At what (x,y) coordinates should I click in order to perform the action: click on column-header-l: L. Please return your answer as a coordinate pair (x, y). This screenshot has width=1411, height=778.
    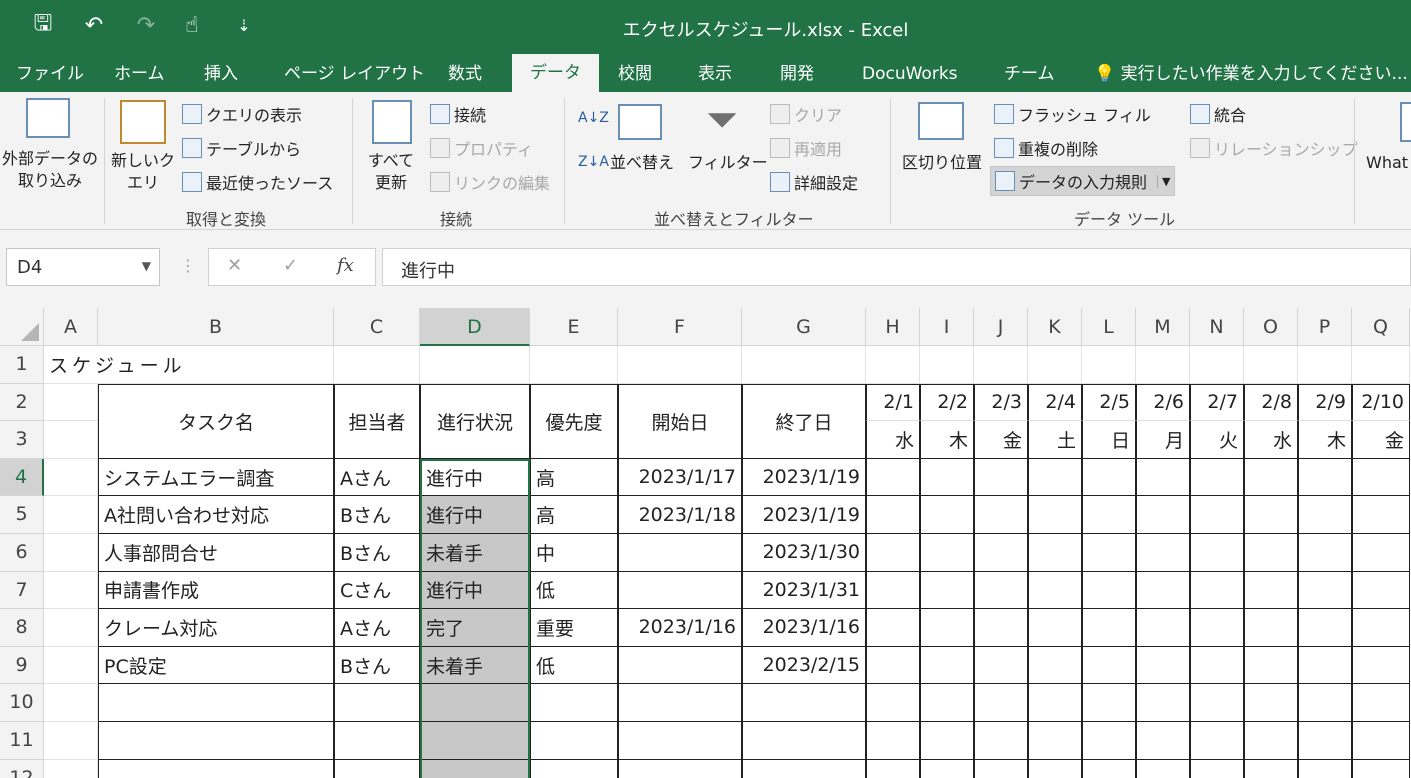
    Looking at the image, I should click on (1109, 327).